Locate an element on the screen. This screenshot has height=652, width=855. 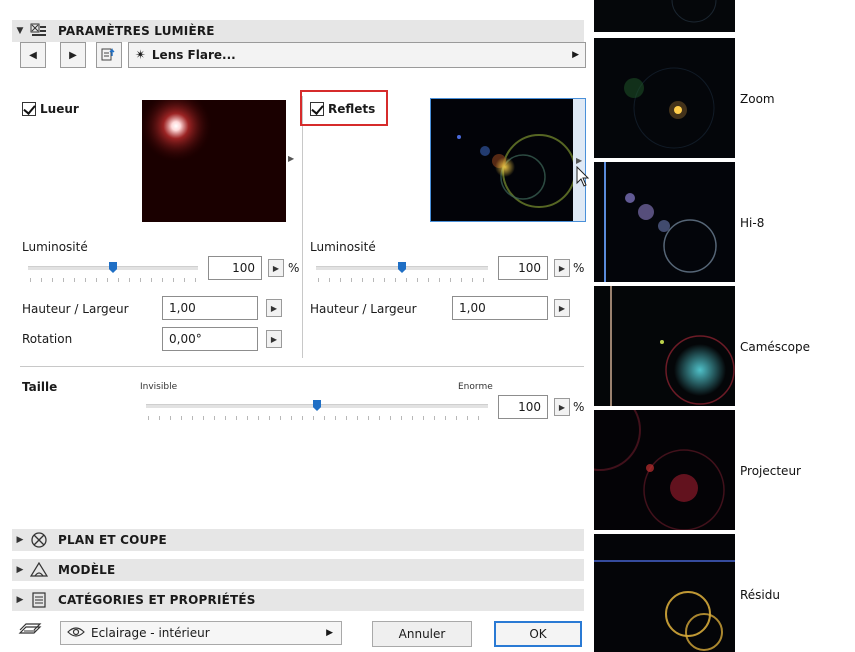
mouse-cursor-icon is located at coordinates (583, 178).